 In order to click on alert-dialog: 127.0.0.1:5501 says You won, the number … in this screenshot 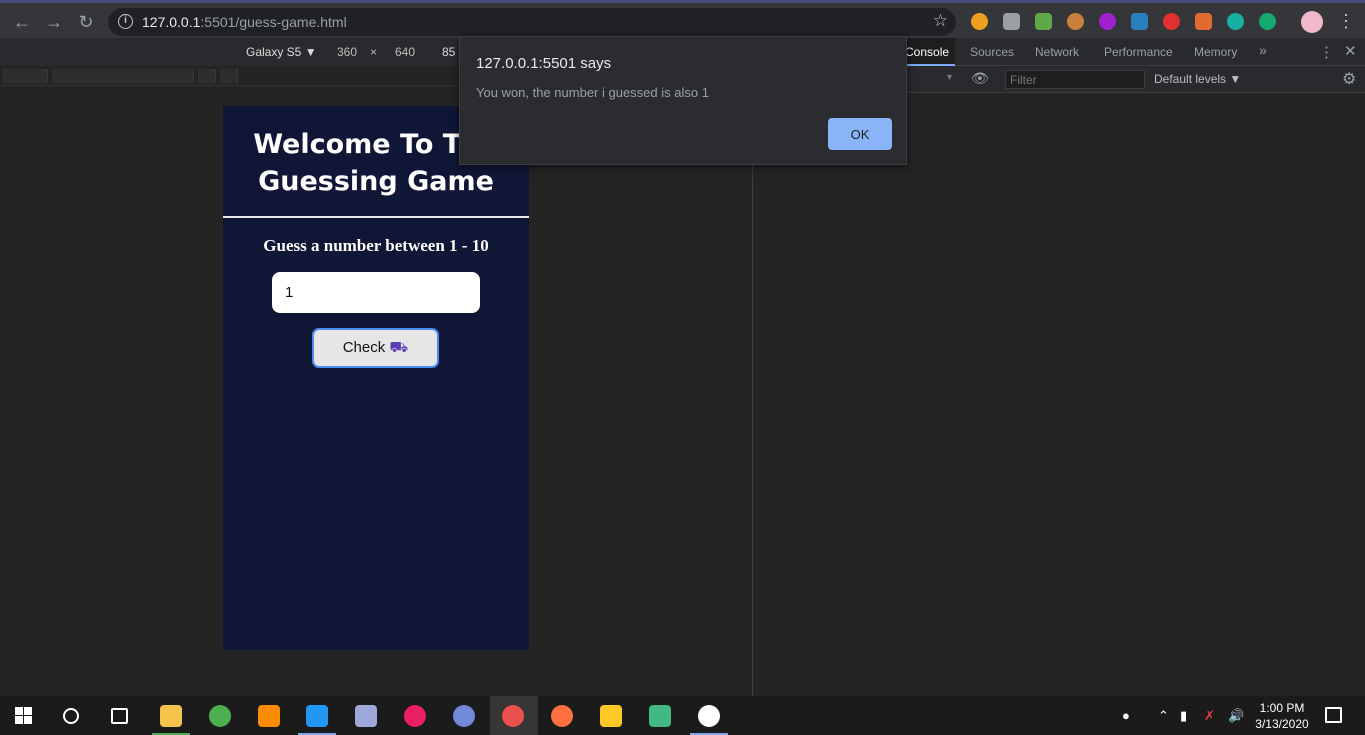, I will do `click(683, 100)`.